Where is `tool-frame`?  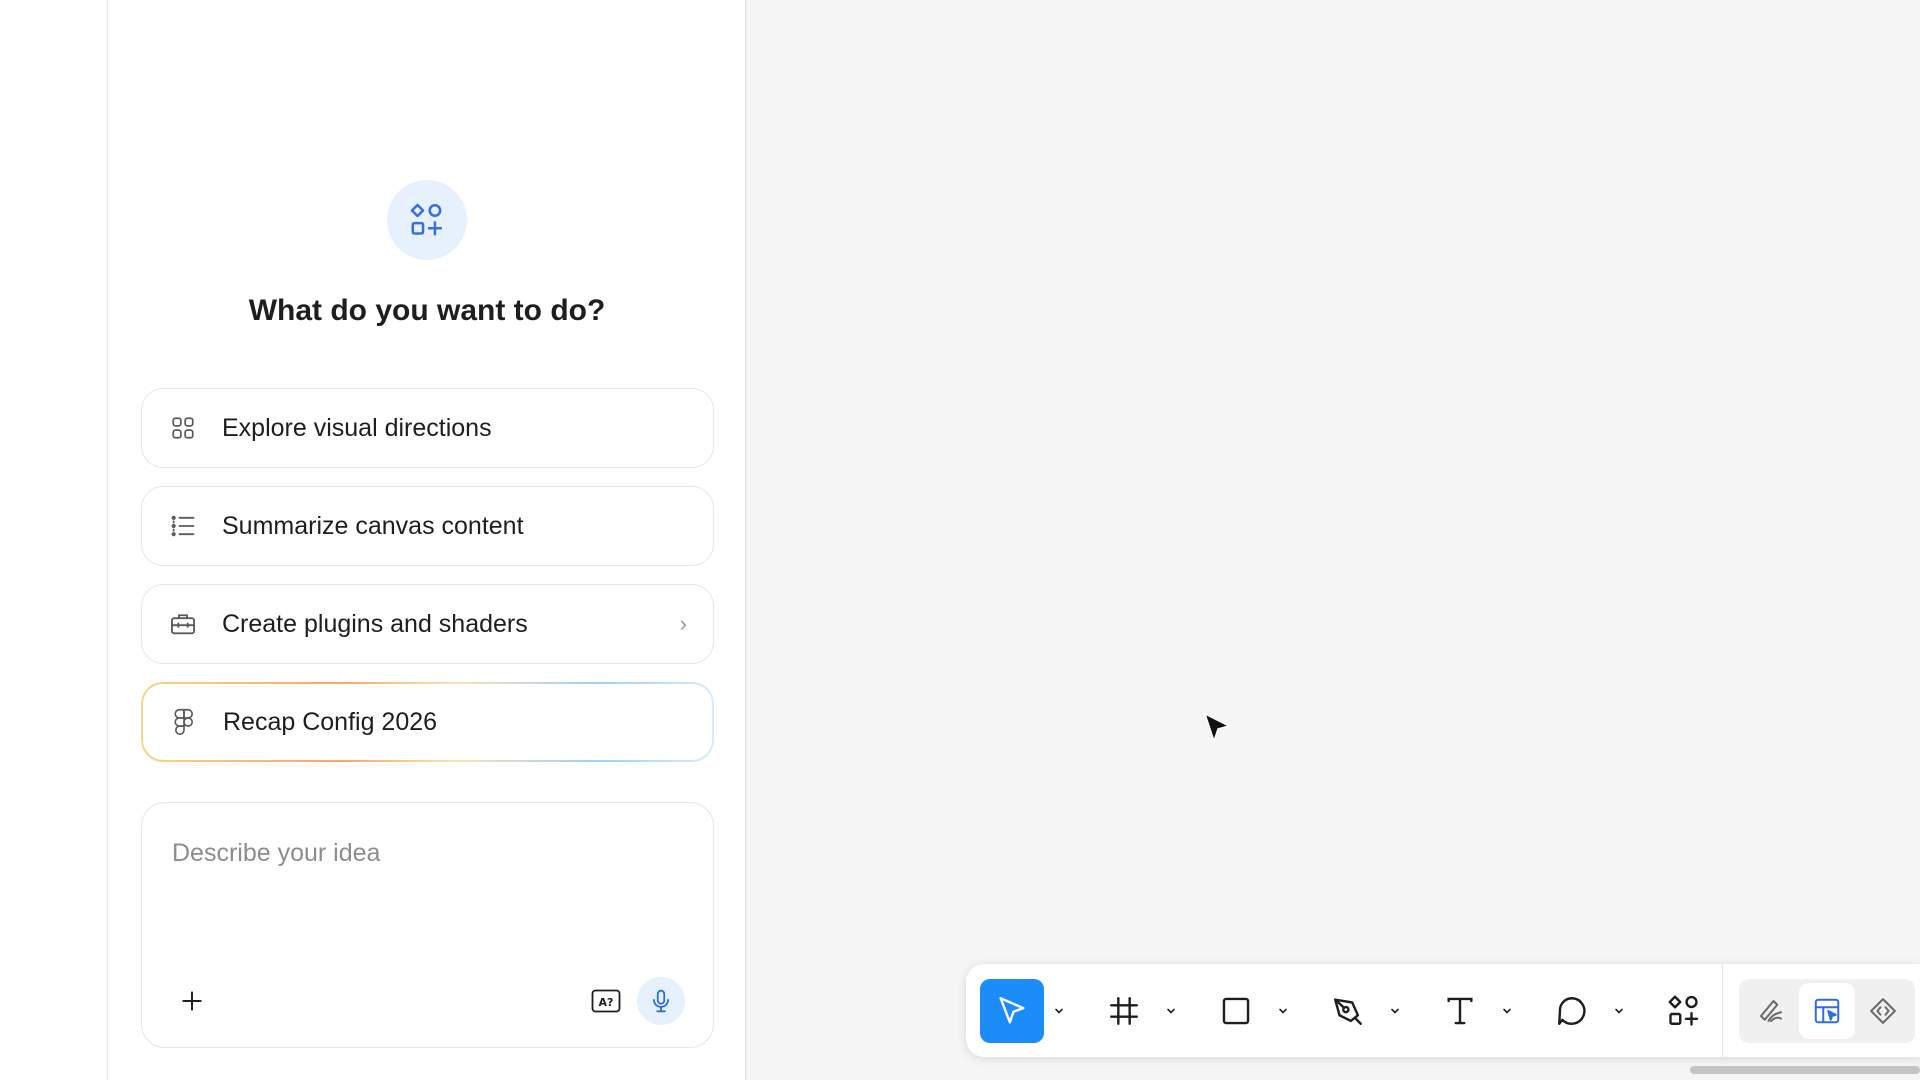
tool-frame is located at coordinates (1124, 1011).